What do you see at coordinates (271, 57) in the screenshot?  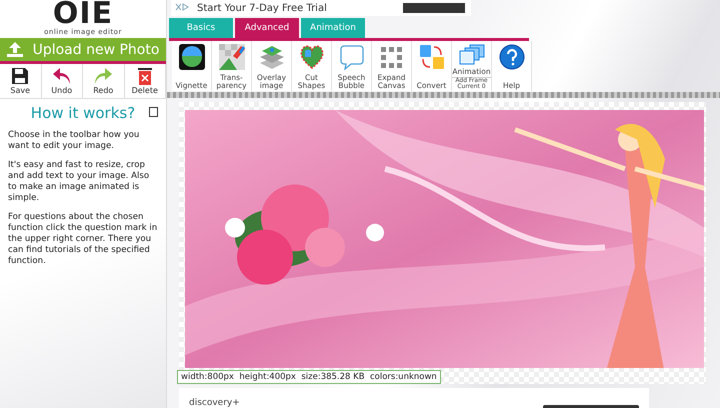 I see `layers-icon` at bounding box center [271, 57].